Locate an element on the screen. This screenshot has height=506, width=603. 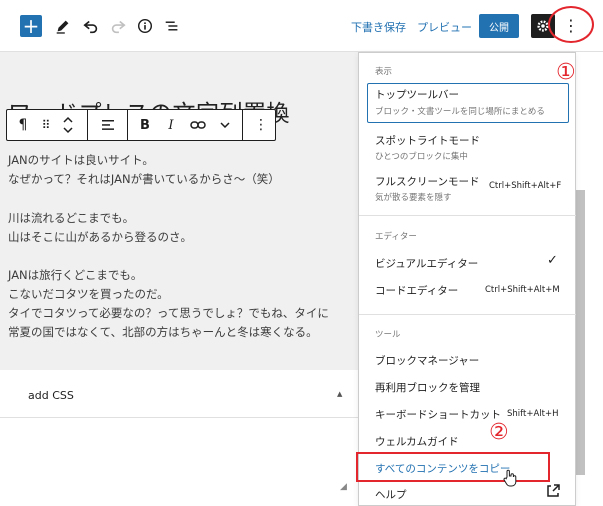
block-manager-option: ブロックマネージャー is located at coordinates (427, 360).